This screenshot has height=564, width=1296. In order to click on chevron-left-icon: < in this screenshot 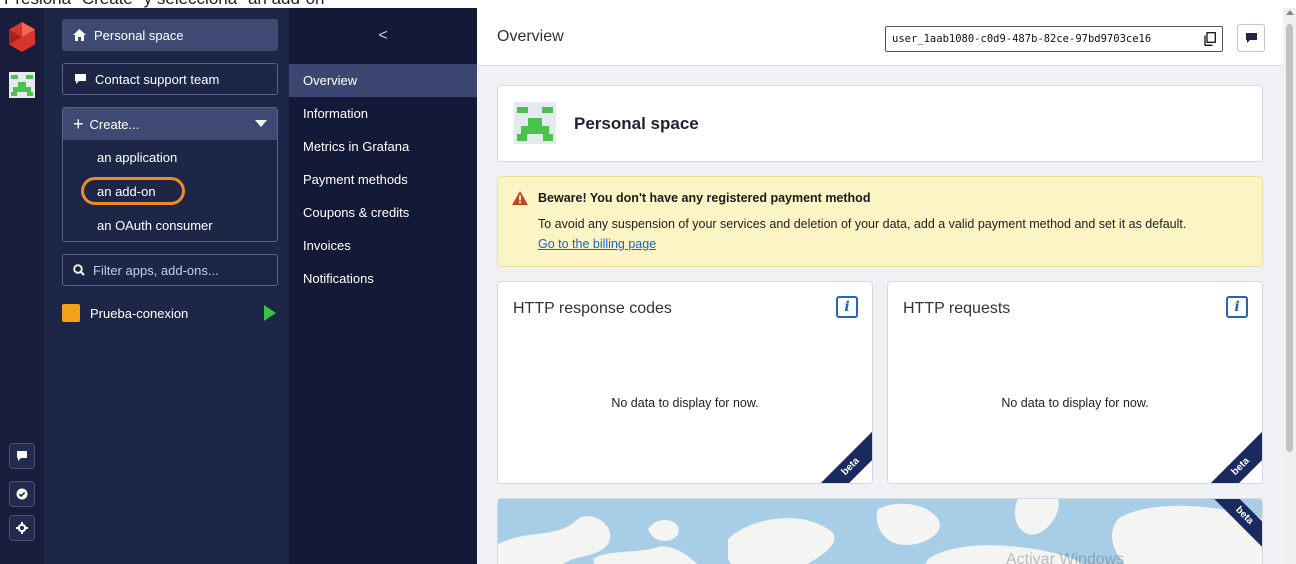, I will do `click(383, 35)`.